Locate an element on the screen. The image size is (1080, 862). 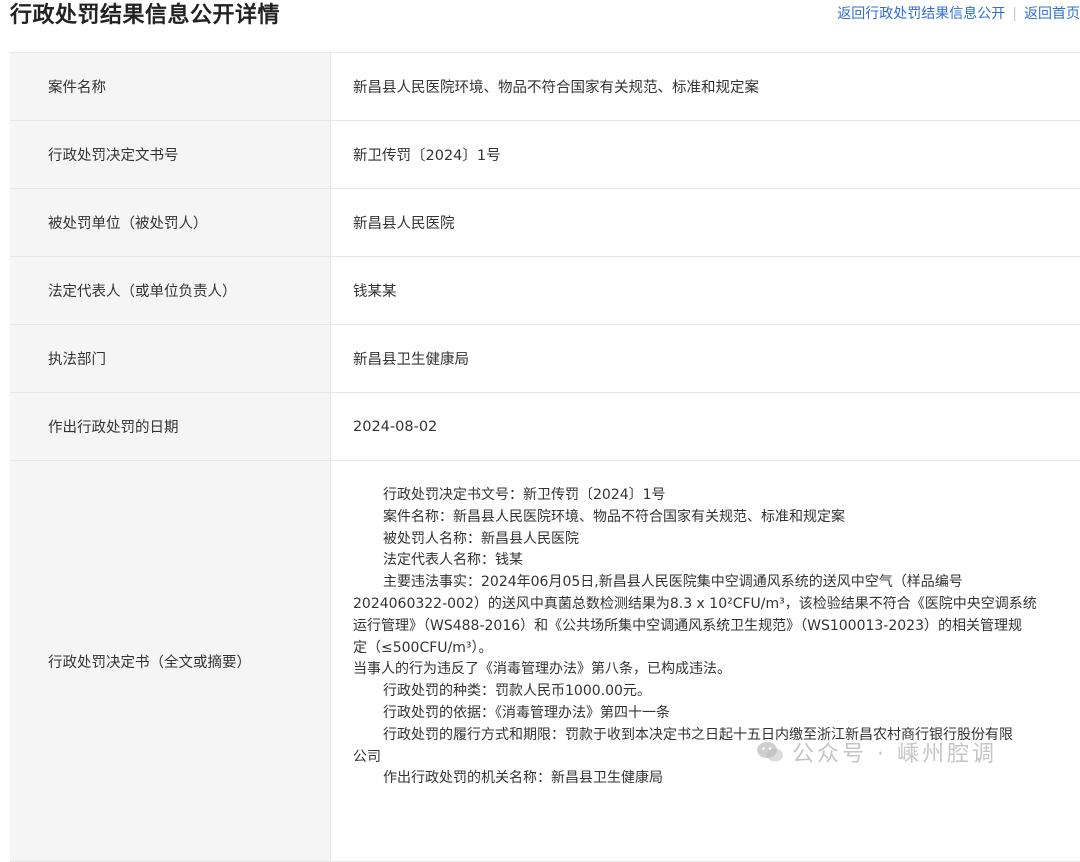
department-label: 执法部门 is located at coordinates (170, 358).